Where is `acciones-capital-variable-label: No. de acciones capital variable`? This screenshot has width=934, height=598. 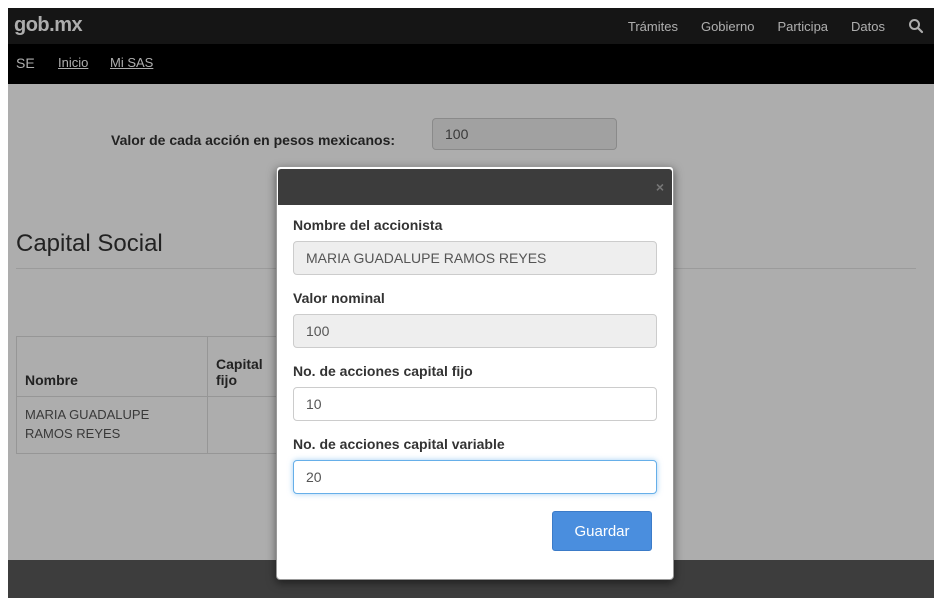 acciones-capital-variable-label: No. de acciones capital variable is located at coordinates (399, 444).